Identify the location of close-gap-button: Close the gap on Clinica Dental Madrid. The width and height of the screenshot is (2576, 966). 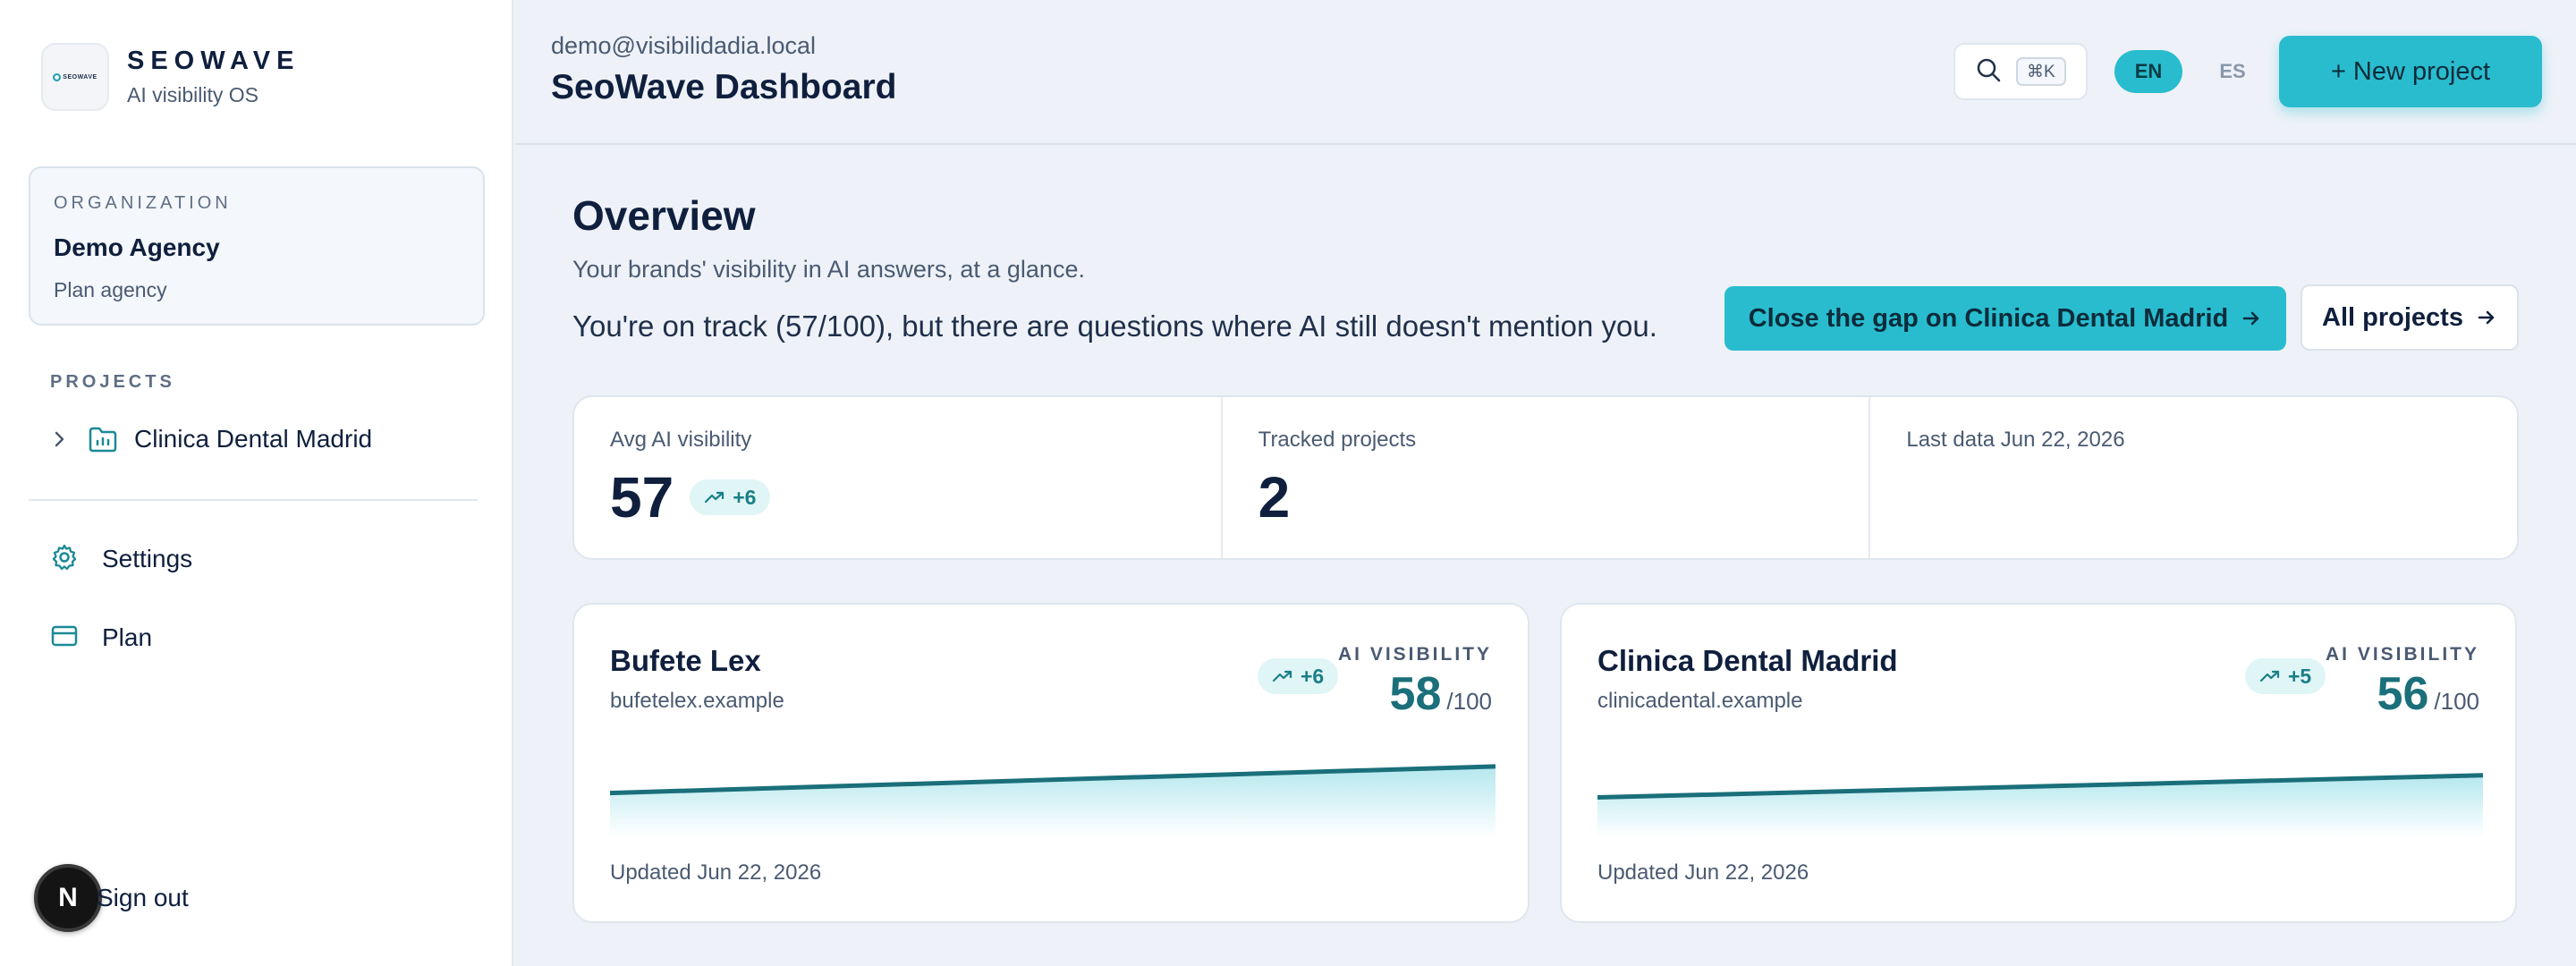
(2005, 318).